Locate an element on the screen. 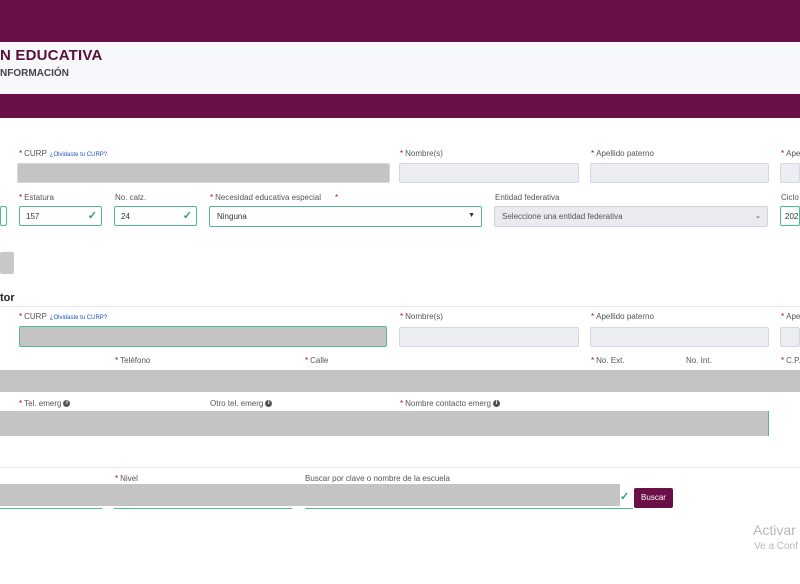 The width and height of the screenshot is (800, 584). calle-label: * Calle is located at coordinates (317, 360).